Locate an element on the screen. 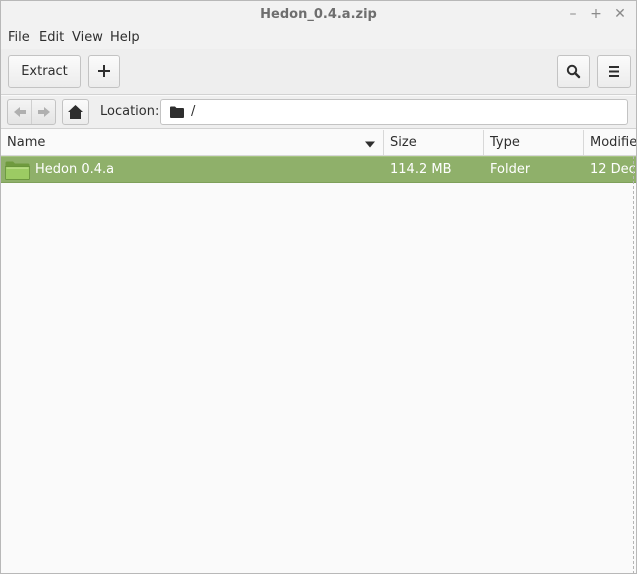 The height and width of the screenshot is (574, 637). location-path: / is located at coordinates (193, 111).